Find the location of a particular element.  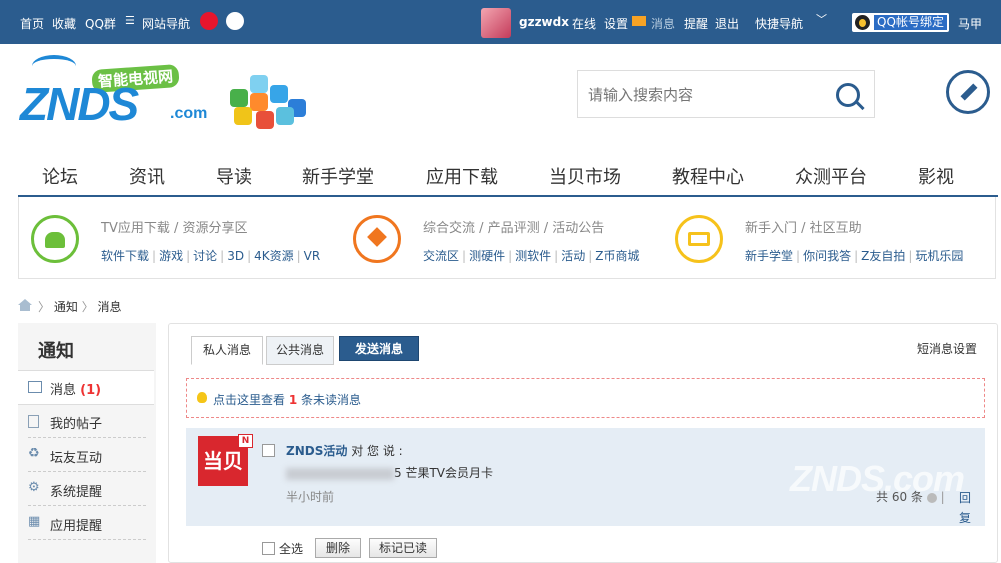

post-pencil-button is located at coordinates (968, 92).